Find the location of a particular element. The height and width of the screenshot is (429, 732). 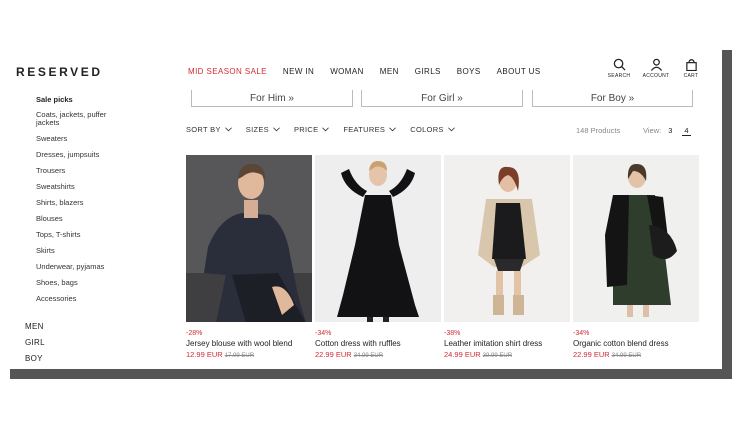

account-icon is located at coordinates (656, 64).